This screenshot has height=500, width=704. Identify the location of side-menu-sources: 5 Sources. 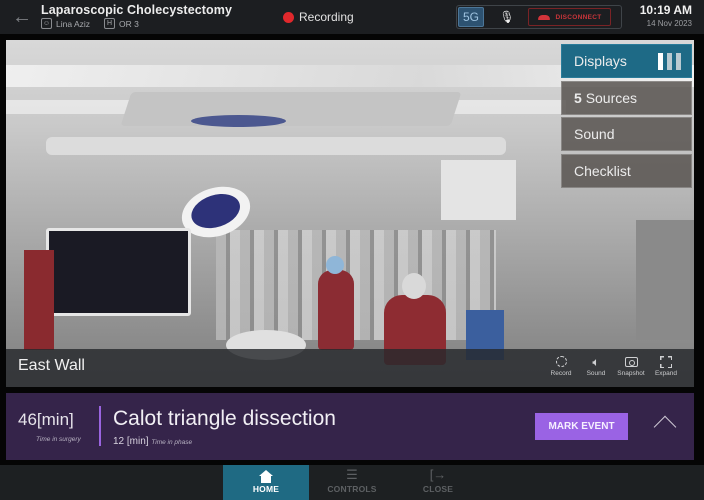
(626, 97).